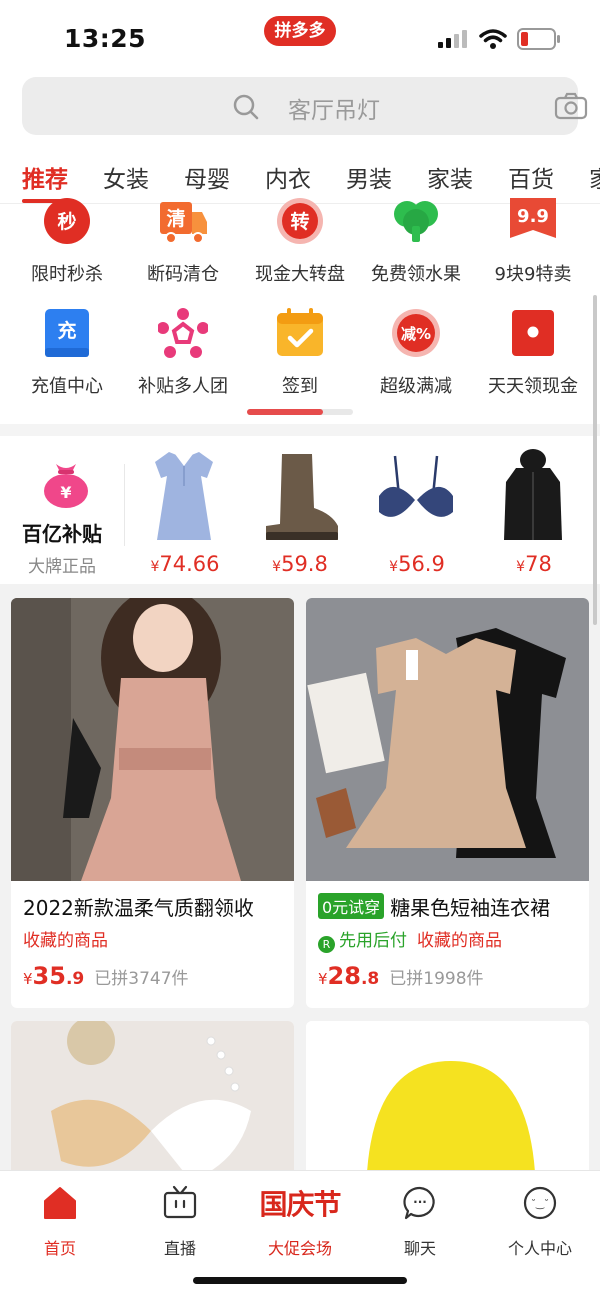 The height and width of the screenshot is (1297, 600). I want to click on deal-price: ¥74.66, so click(185, 564).